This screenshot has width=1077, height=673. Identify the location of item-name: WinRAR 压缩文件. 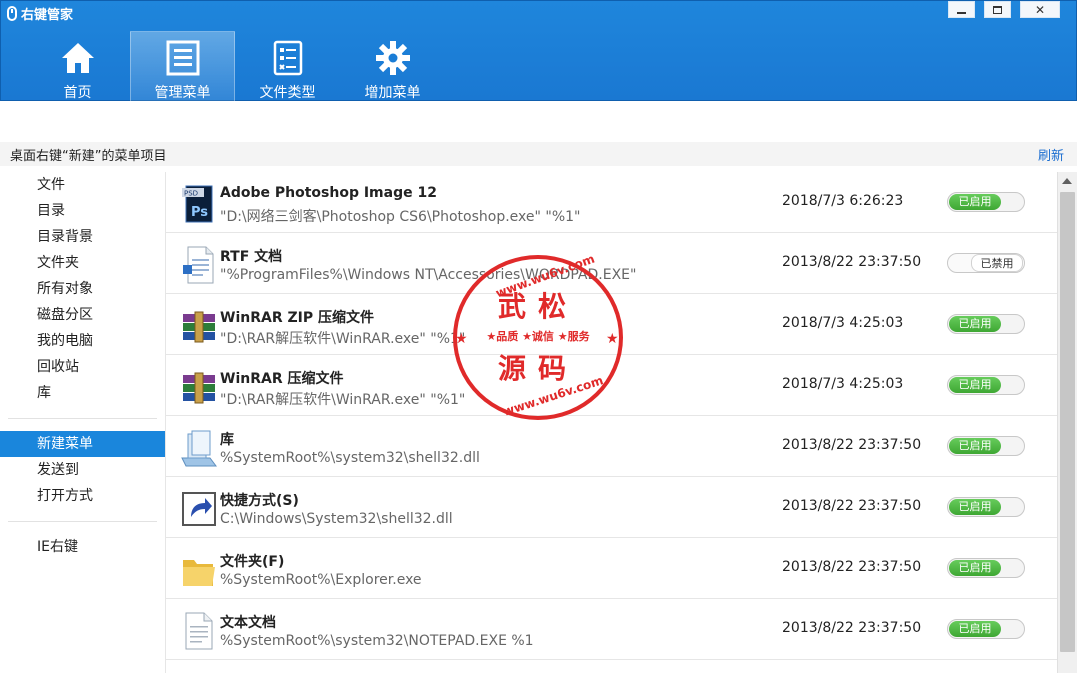
(282, 379).